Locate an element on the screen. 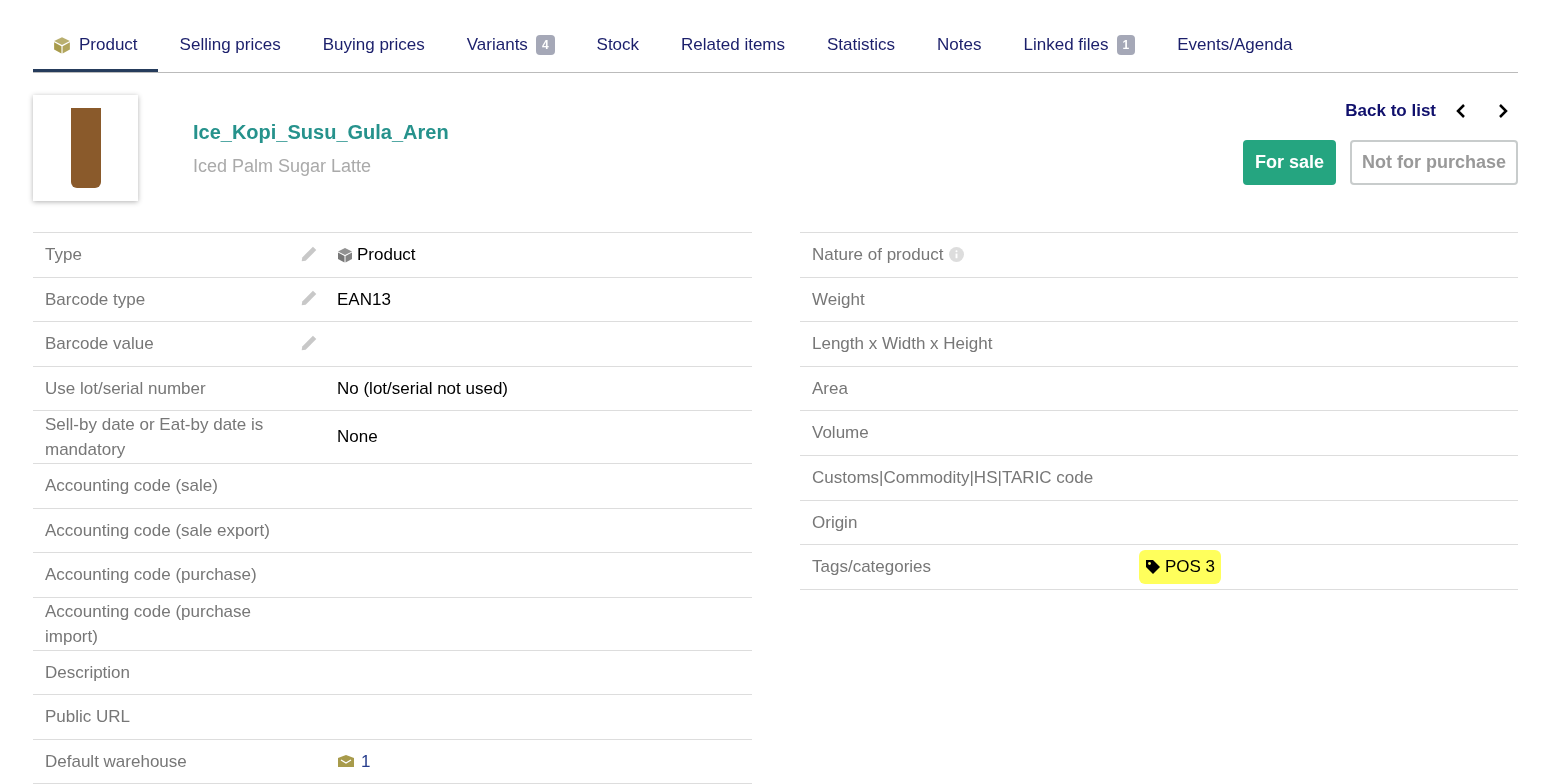  tab: Selling prices is located at coordinates (230, 46).